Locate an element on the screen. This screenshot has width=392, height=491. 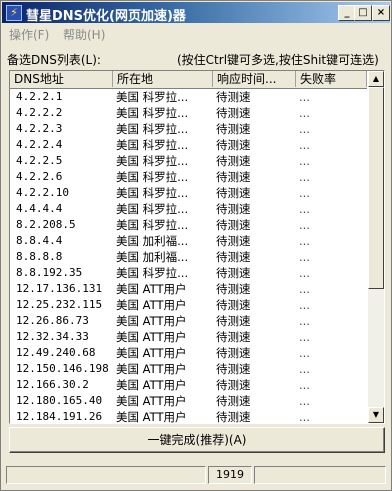
column-fail-rate: 失败率 is located at coordinates (331, 79).